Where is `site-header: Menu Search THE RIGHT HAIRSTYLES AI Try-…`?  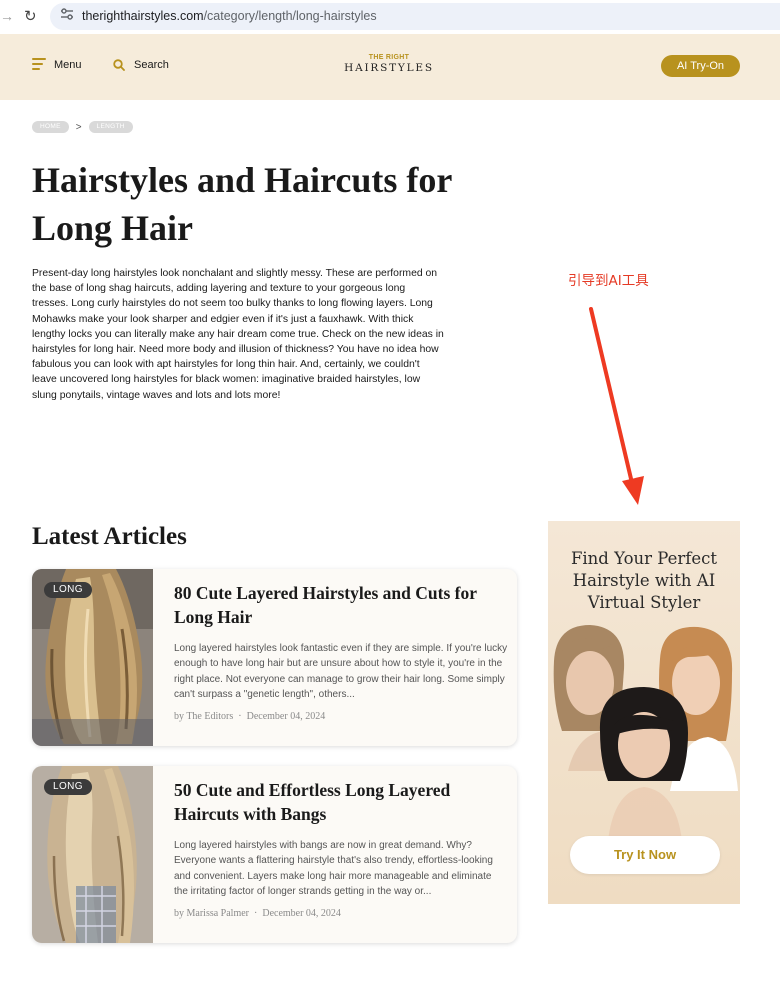 site-header: Menu Search THE RIGHT HAIRSTYLES AI Try-… is located at coordinates (390, 67).